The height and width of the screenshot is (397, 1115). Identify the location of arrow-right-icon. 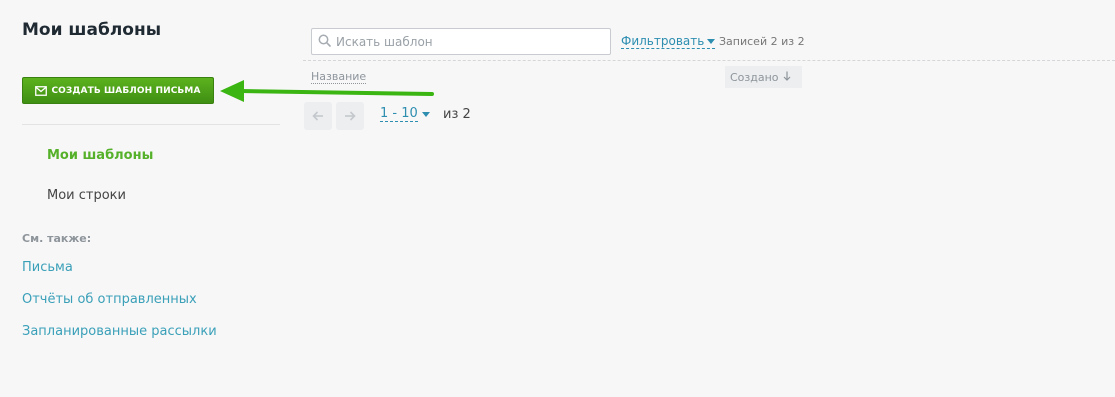
(350, 116).